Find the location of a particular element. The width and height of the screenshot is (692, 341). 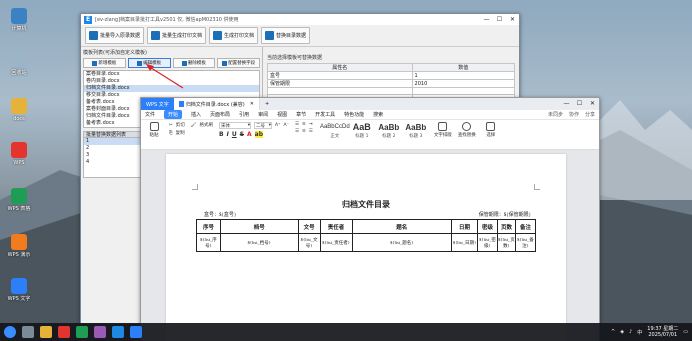

bold-icon: B is located at coordinates (221, 134).